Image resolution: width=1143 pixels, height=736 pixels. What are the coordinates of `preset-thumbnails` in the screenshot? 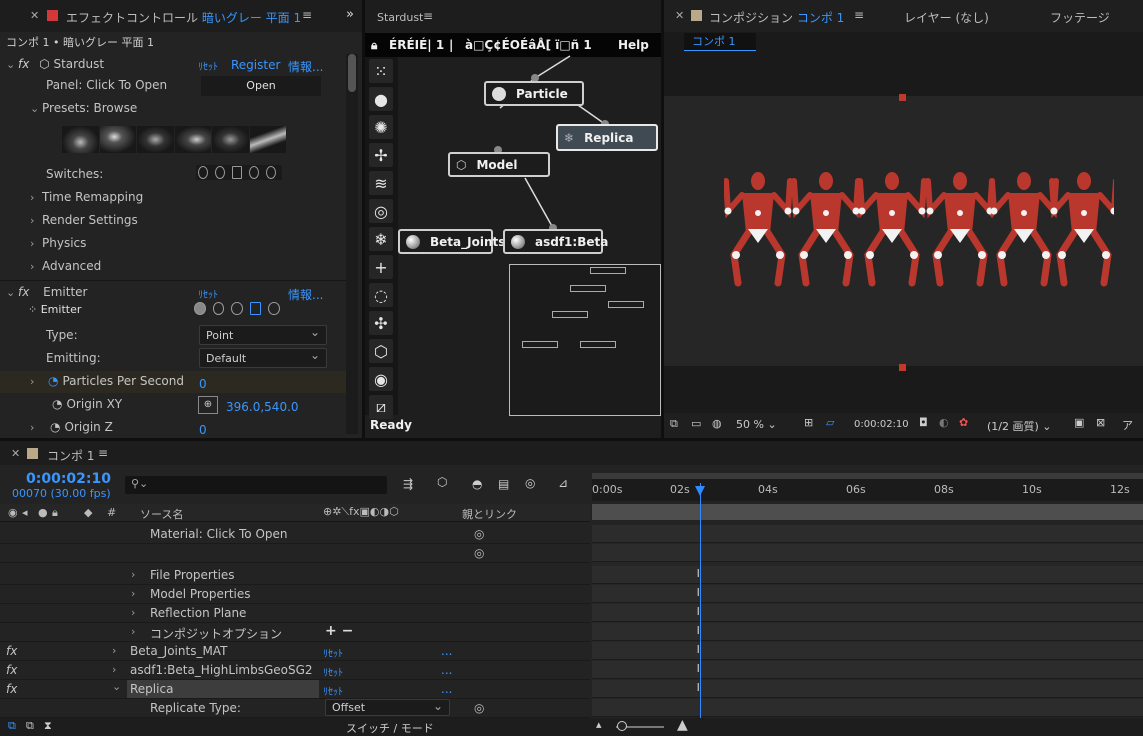 It's located at (174, 139).